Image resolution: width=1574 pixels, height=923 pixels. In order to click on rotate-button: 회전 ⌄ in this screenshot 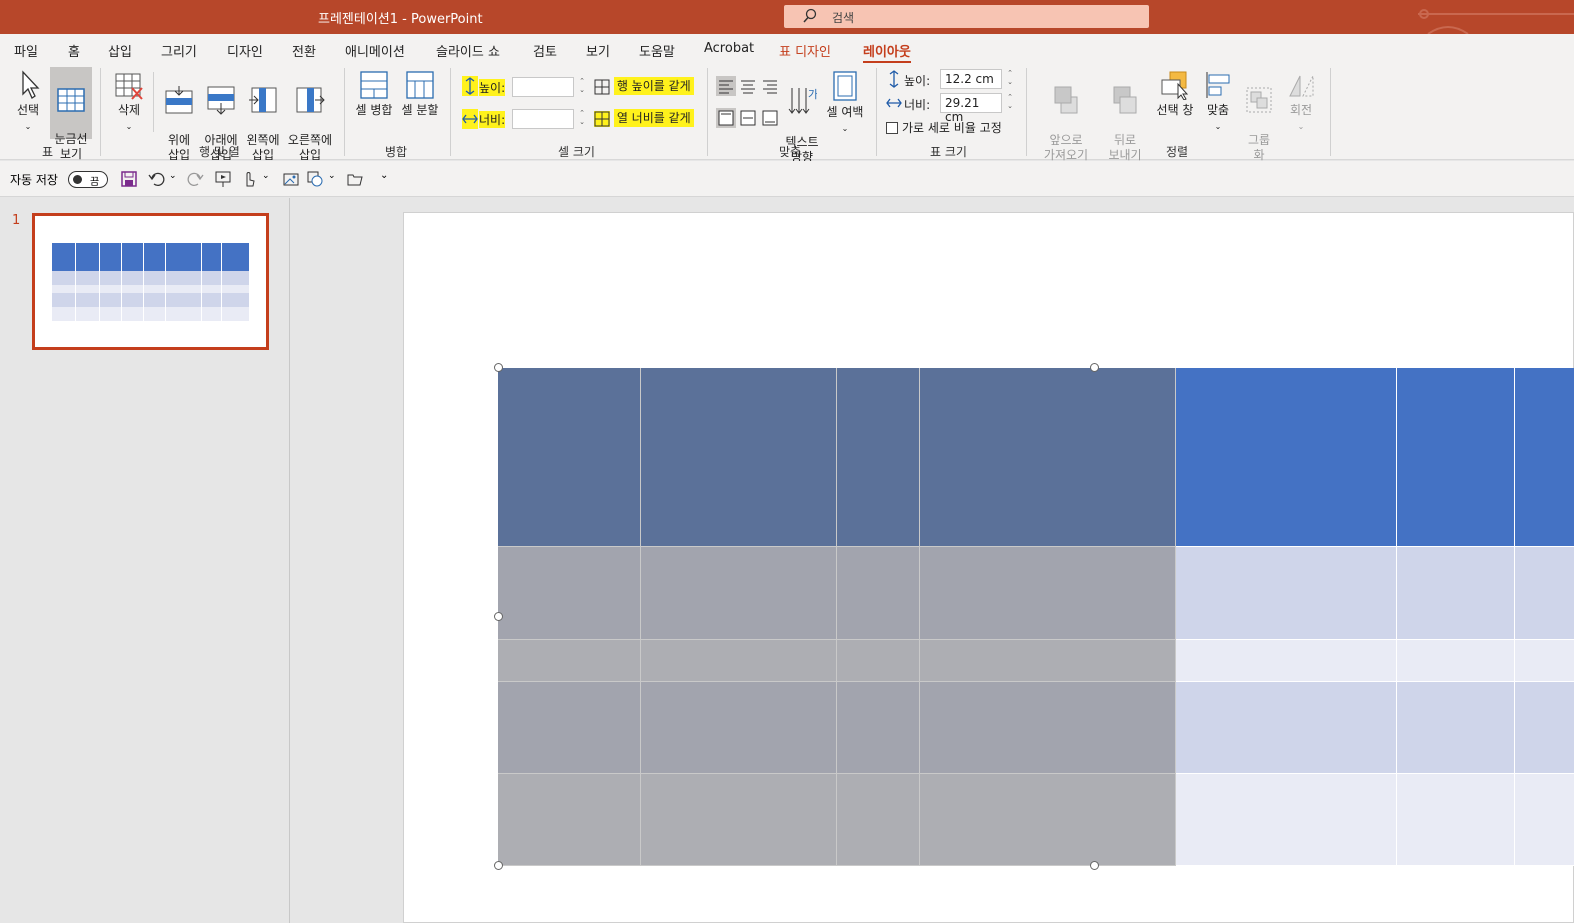, I will do `click(1301, 102)`.